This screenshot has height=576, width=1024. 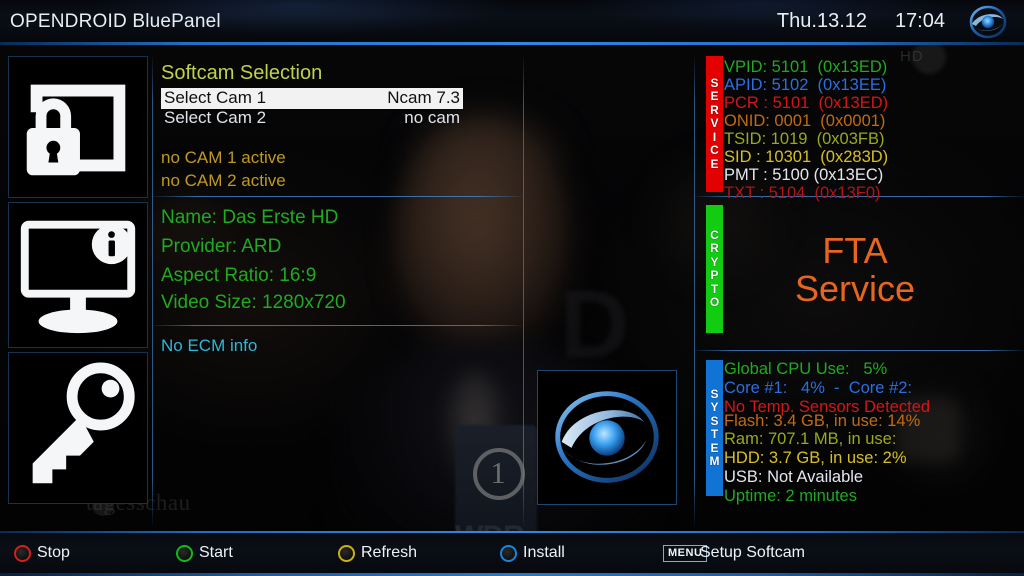 What do you see at coordinates (806, 103) in the screenshot?
I see `service-line-pcr: PCR : 5101 (0x13ED)` at bounding box center [806, 103].